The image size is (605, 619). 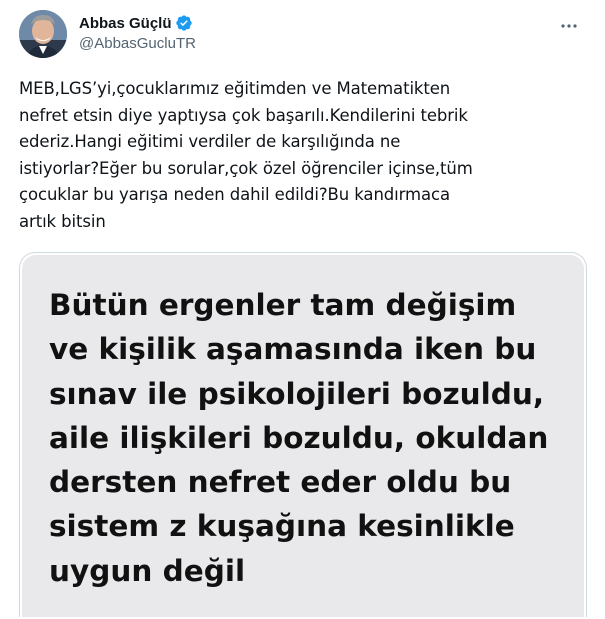 What do you see at coordinates (125, 23) in the screenshot?
I see `author-display-name: Abbas Güçlü` at bounding box center [125, 23].